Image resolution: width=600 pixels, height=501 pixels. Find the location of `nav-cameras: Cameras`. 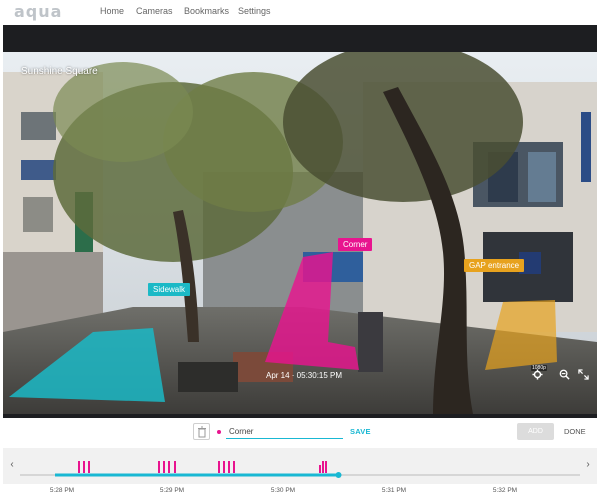

nav-cameras: Cameras is located at coordinates (154, 11).